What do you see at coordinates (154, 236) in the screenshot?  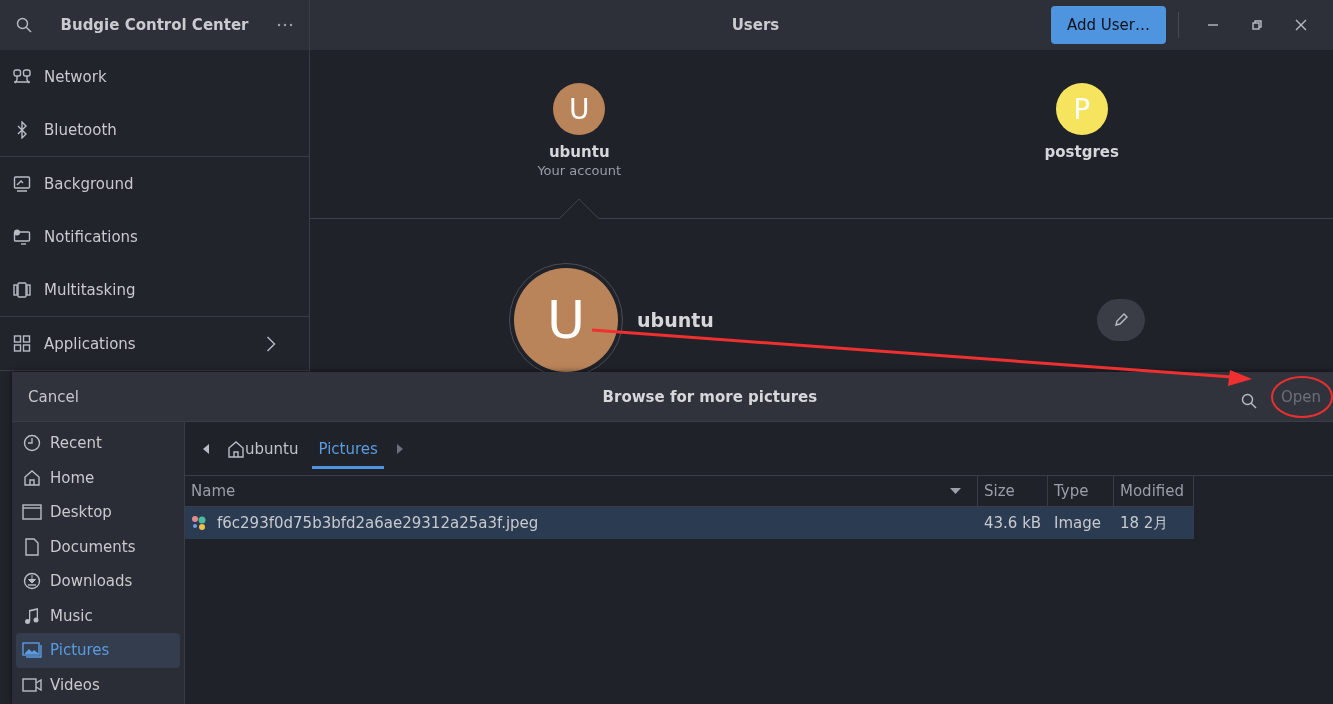 I see `sidebar-item: Notifications` at bounding box center [154, 236].